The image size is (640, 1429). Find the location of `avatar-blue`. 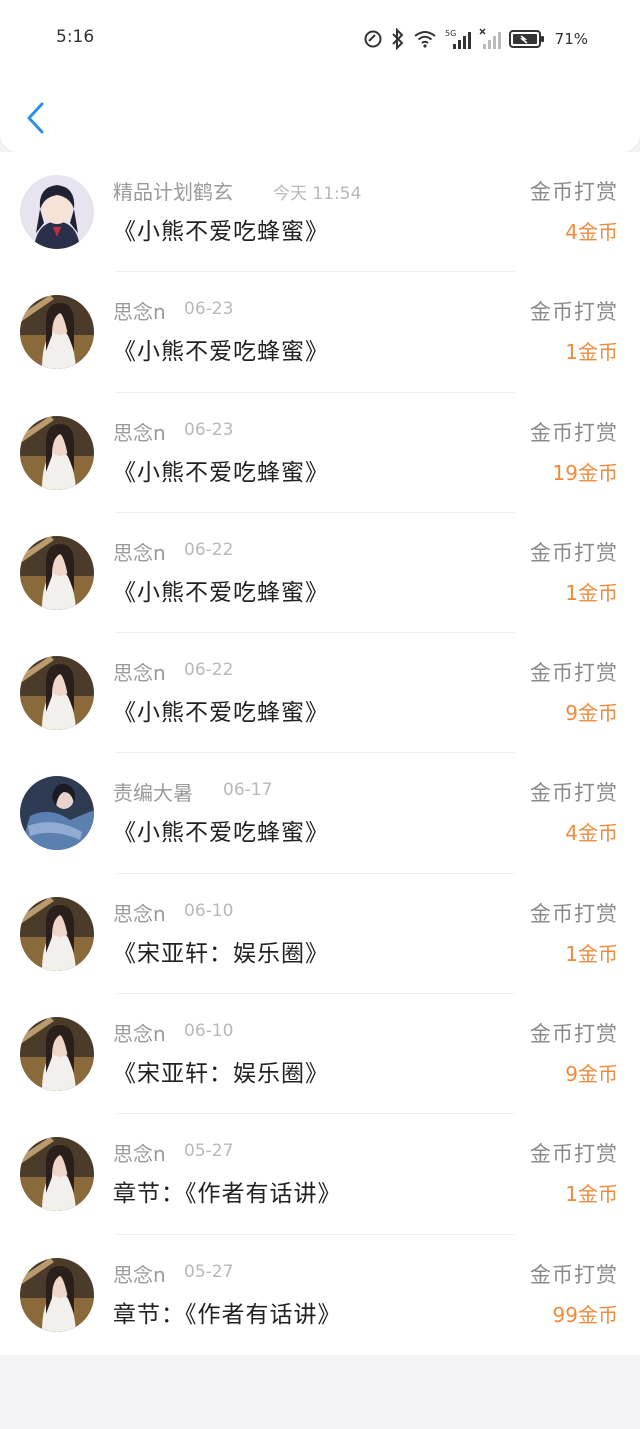

avatar-blue is located at coordinates (57, 813).